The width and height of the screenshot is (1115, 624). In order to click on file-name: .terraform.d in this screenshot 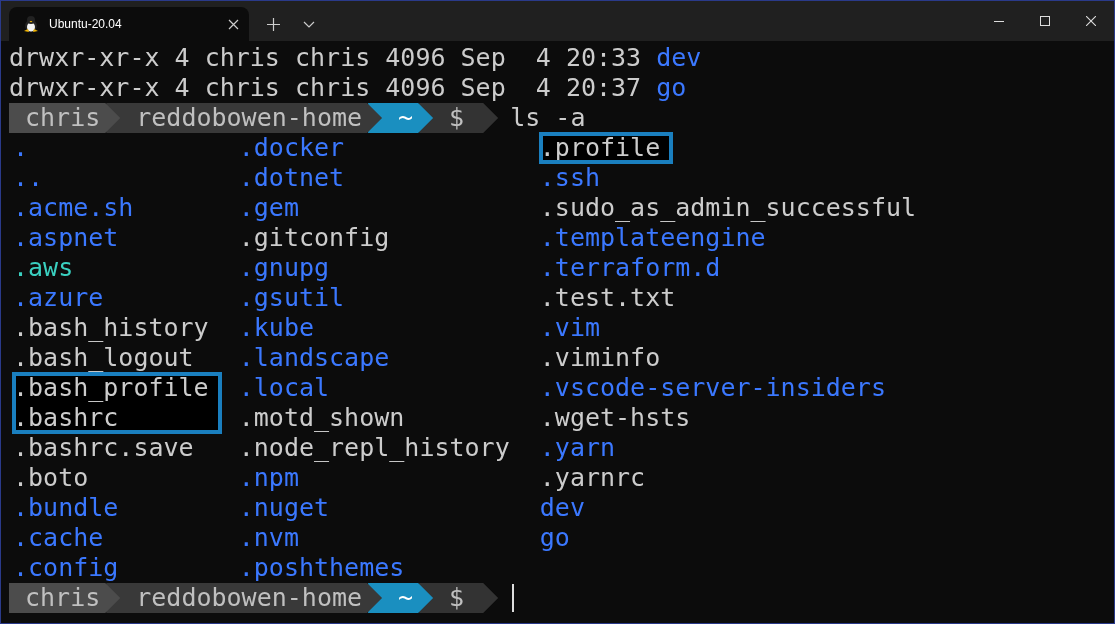, I will do `click(630, 268)`.